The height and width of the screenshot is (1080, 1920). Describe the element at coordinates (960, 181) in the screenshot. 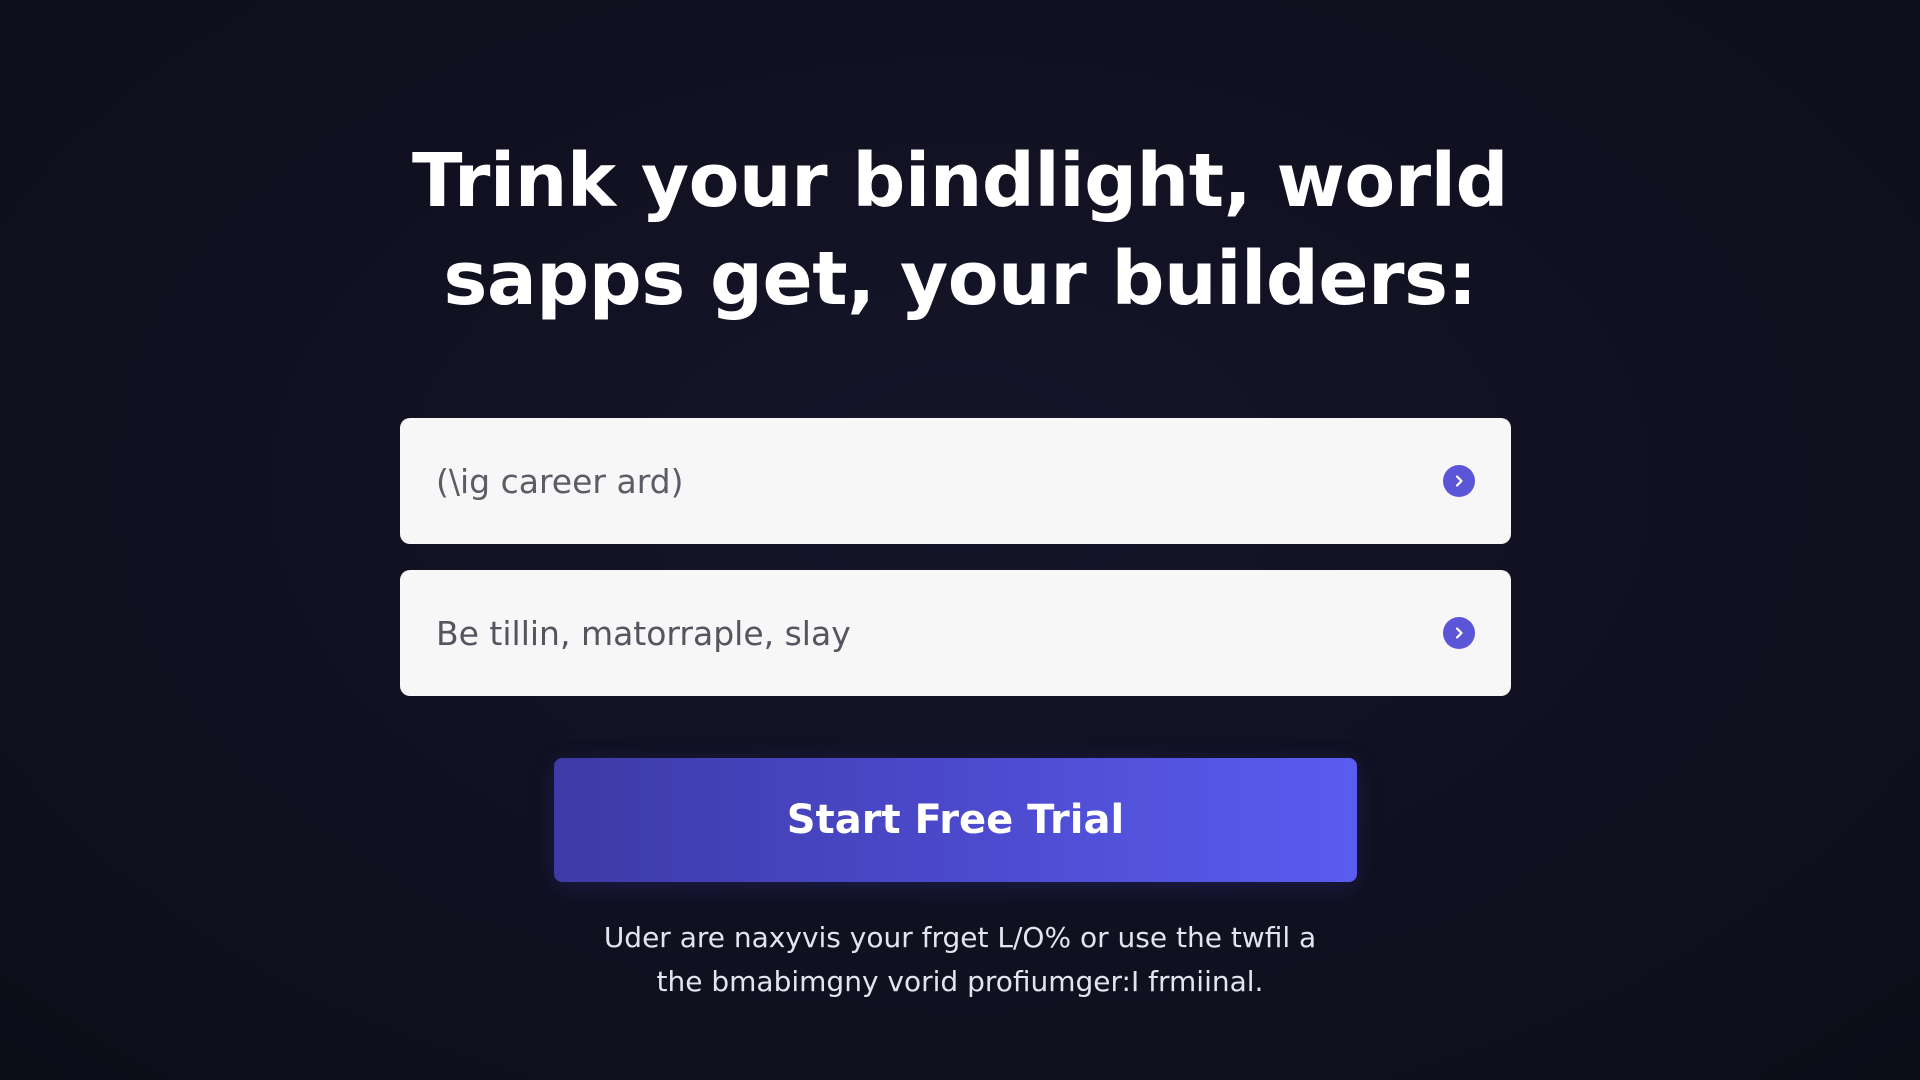

I see `hero-headline-line-1: Trink your bindlight, world` at that location.